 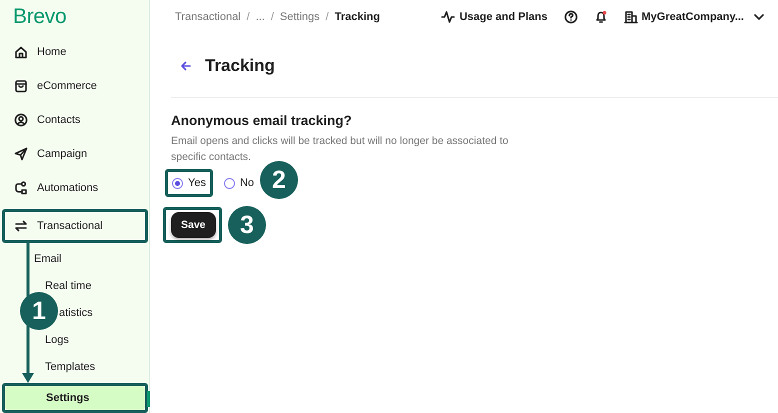 I want to click on step-number: 3, so click(x=247, y=225).